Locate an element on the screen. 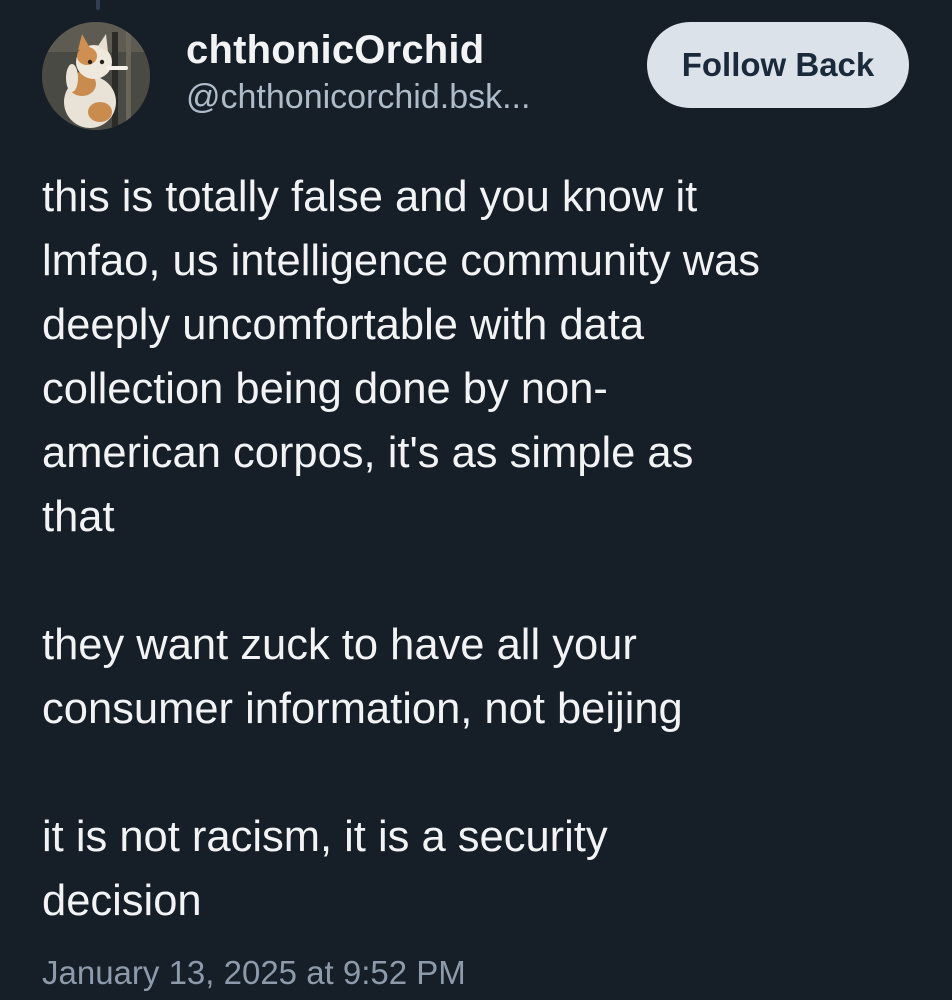 This screenshot has height=1000, width=952. thread-connector-line is located at coordinates (98, 5).